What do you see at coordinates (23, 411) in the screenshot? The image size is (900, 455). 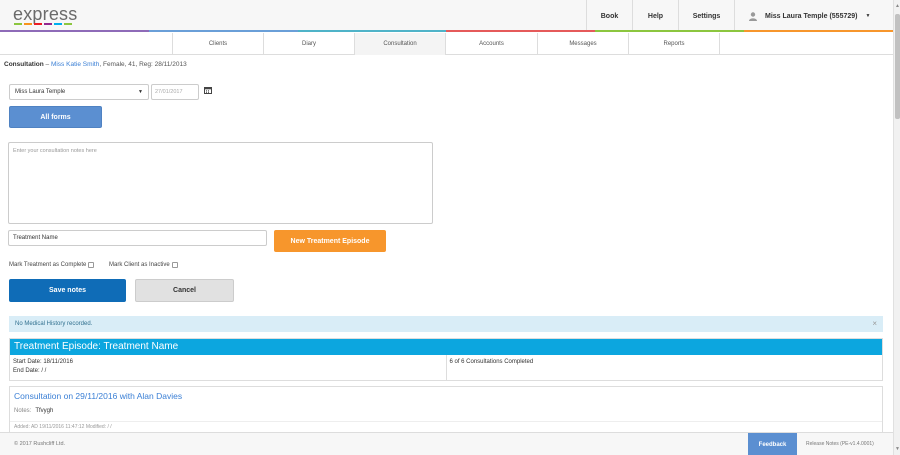 I see `notes-label: Notes:` at bounding box center [23, 411].